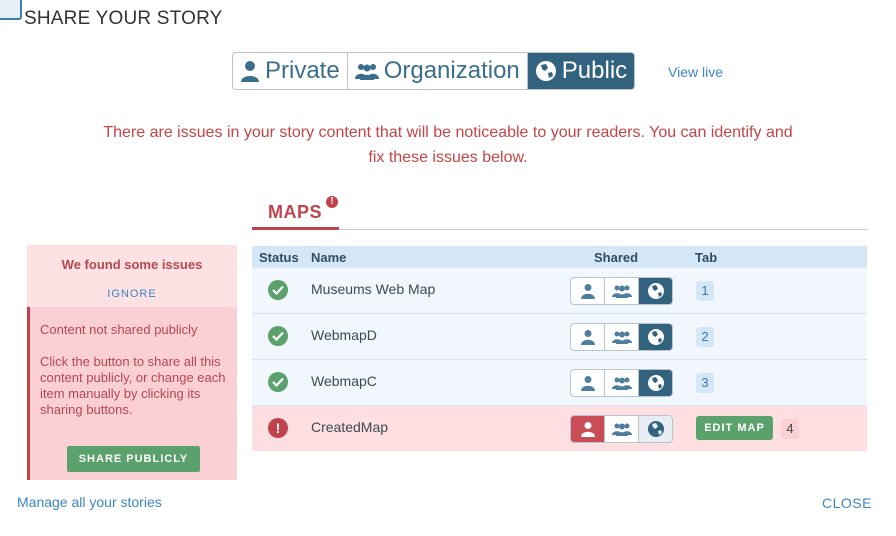 This screenshot has height=536, width=896. Describe the element at coordinates (344, 335) in the screenshot. I see `map-name: WebmapD` at that location.